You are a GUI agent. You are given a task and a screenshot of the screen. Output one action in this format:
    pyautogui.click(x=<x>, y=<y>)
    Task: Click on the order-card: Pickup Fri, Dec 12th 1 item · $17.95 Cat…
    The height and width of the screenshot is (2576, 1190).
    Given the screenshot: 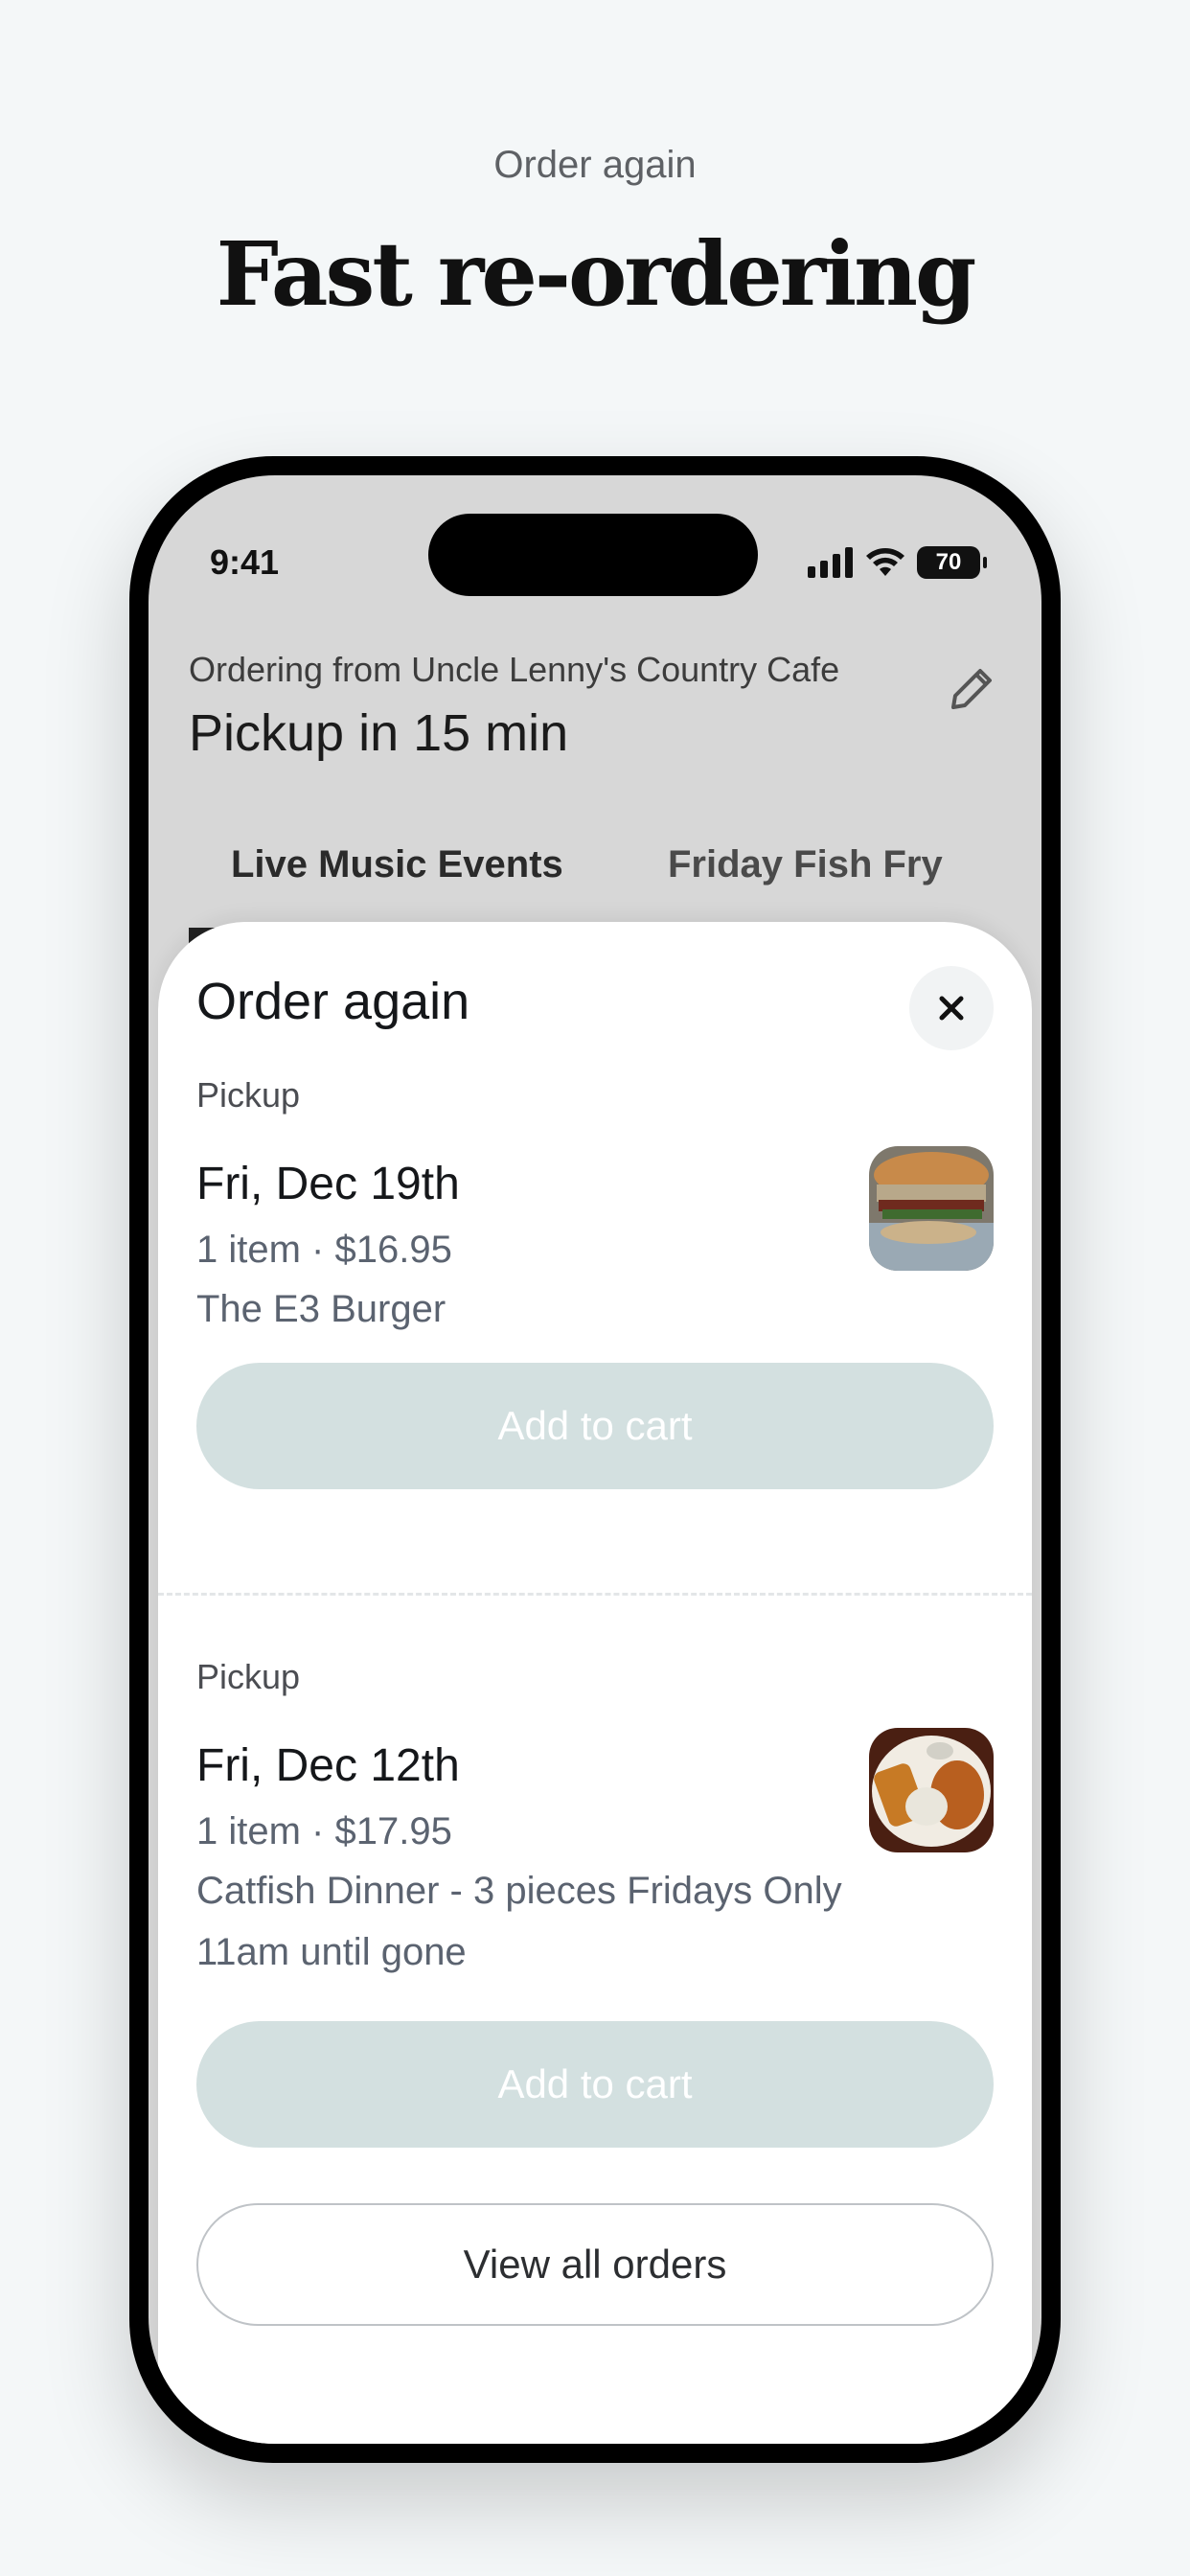 What is the action you would take?
    pyautogui.click(x=595, y=1925)
    